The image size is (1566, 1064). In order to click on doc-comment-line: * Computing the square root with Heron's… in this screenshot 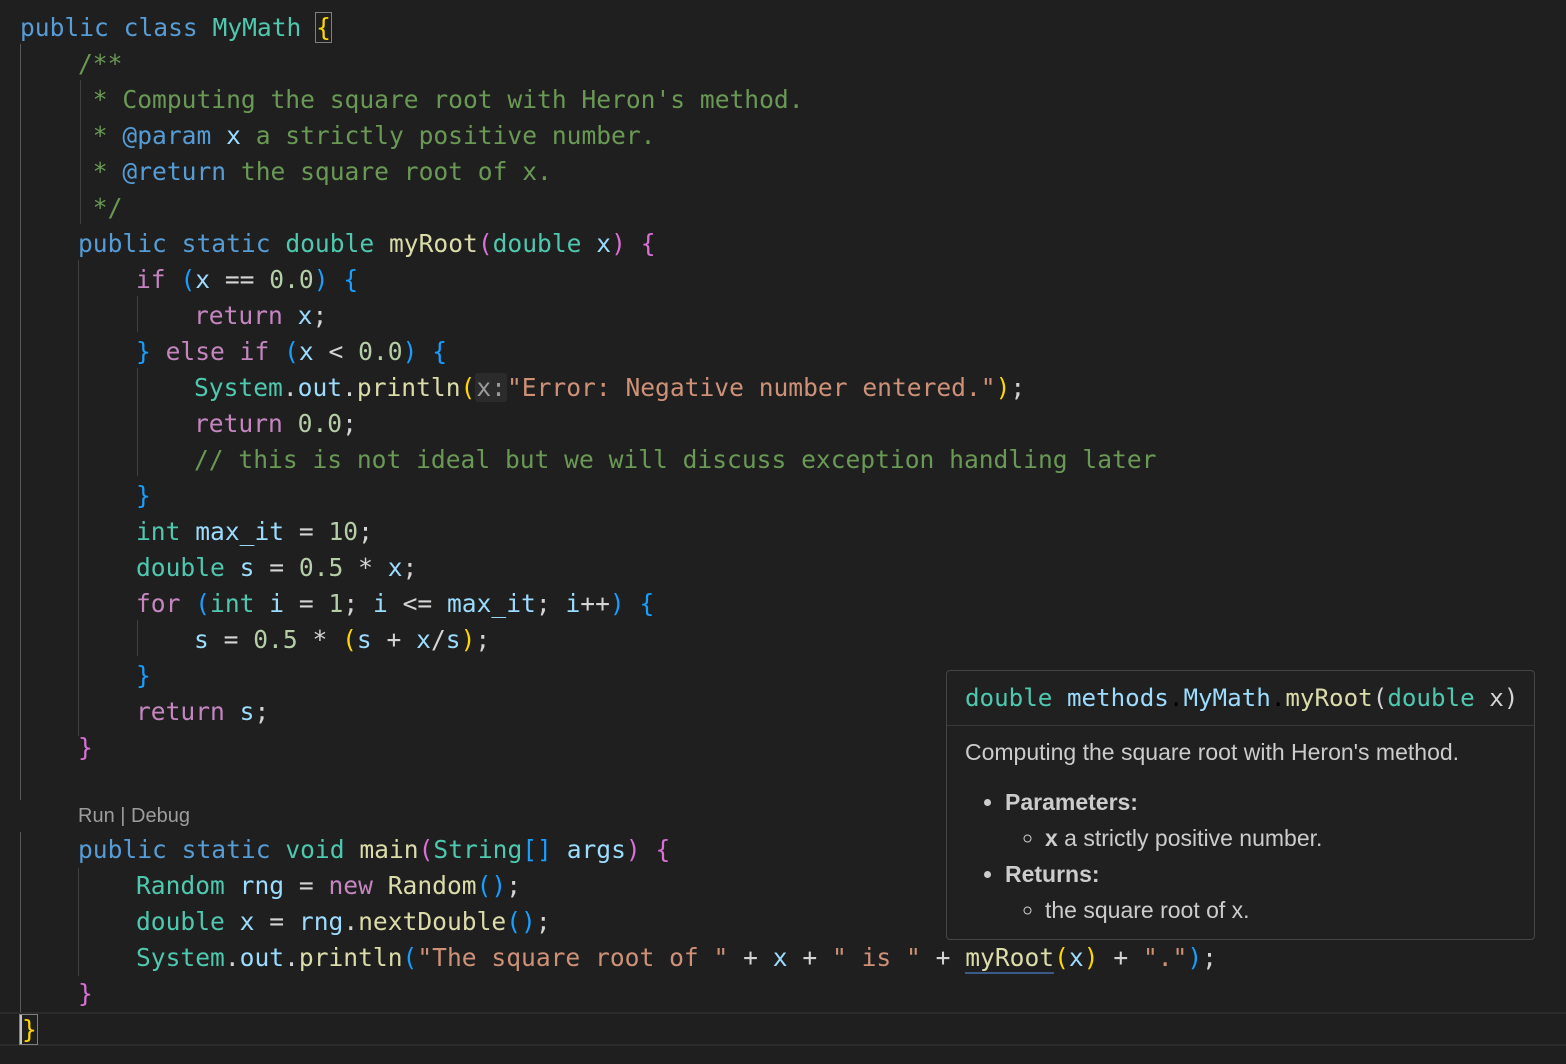, I will do `click(441, 99)`.